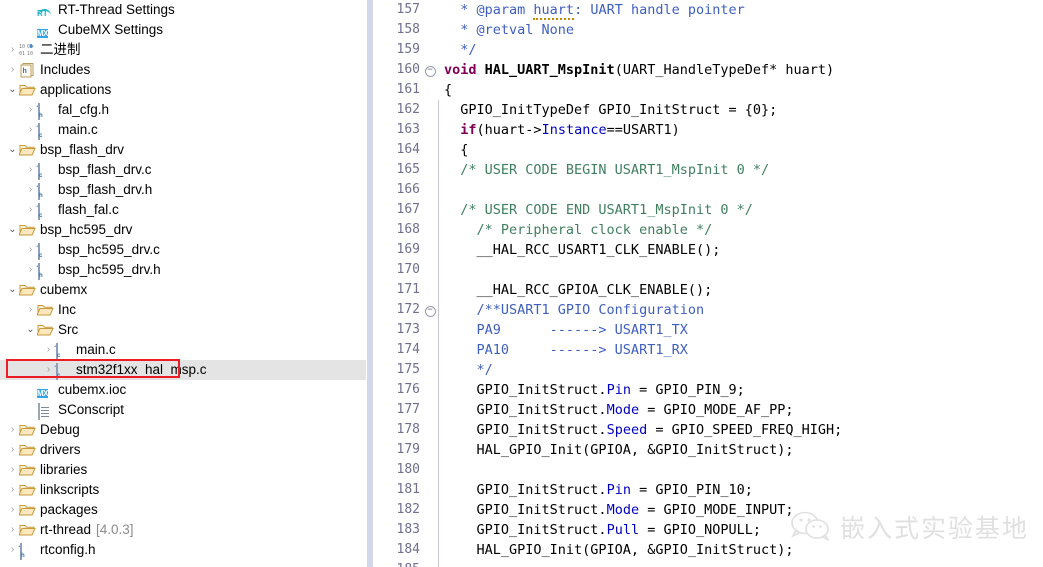 The height and width of the screenshot is (567, 1043). I want to click on code-line: 161 {, so click(710, 90).